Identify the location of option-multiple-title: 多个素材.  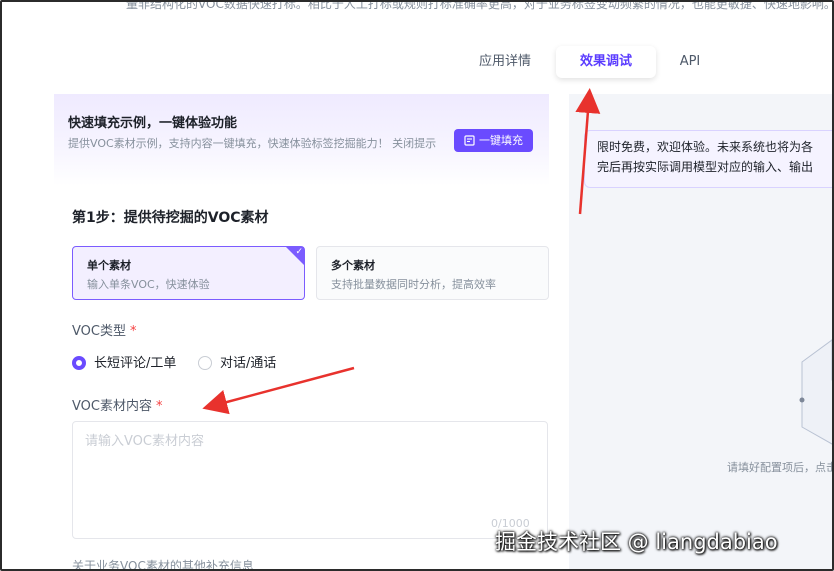
(353, 265).